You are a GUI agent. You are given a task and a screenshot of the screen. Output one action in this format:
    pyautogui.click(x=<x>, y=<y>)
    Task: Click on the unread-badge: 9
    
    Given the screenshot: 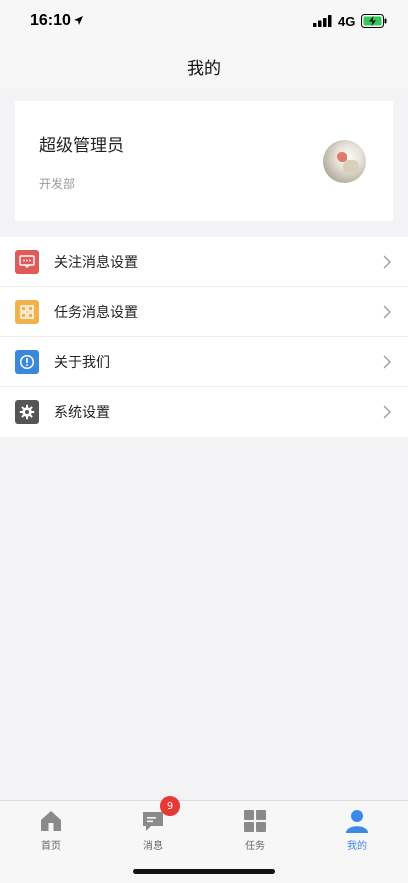 What is the action you would take?
    pyautogui.click(x=170, y=806)
    